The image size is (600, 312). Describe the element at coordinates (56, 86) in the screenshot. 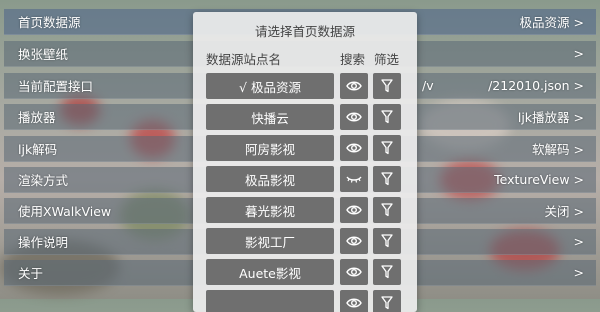

I see `setting-label: 当前配置接口` at that location.